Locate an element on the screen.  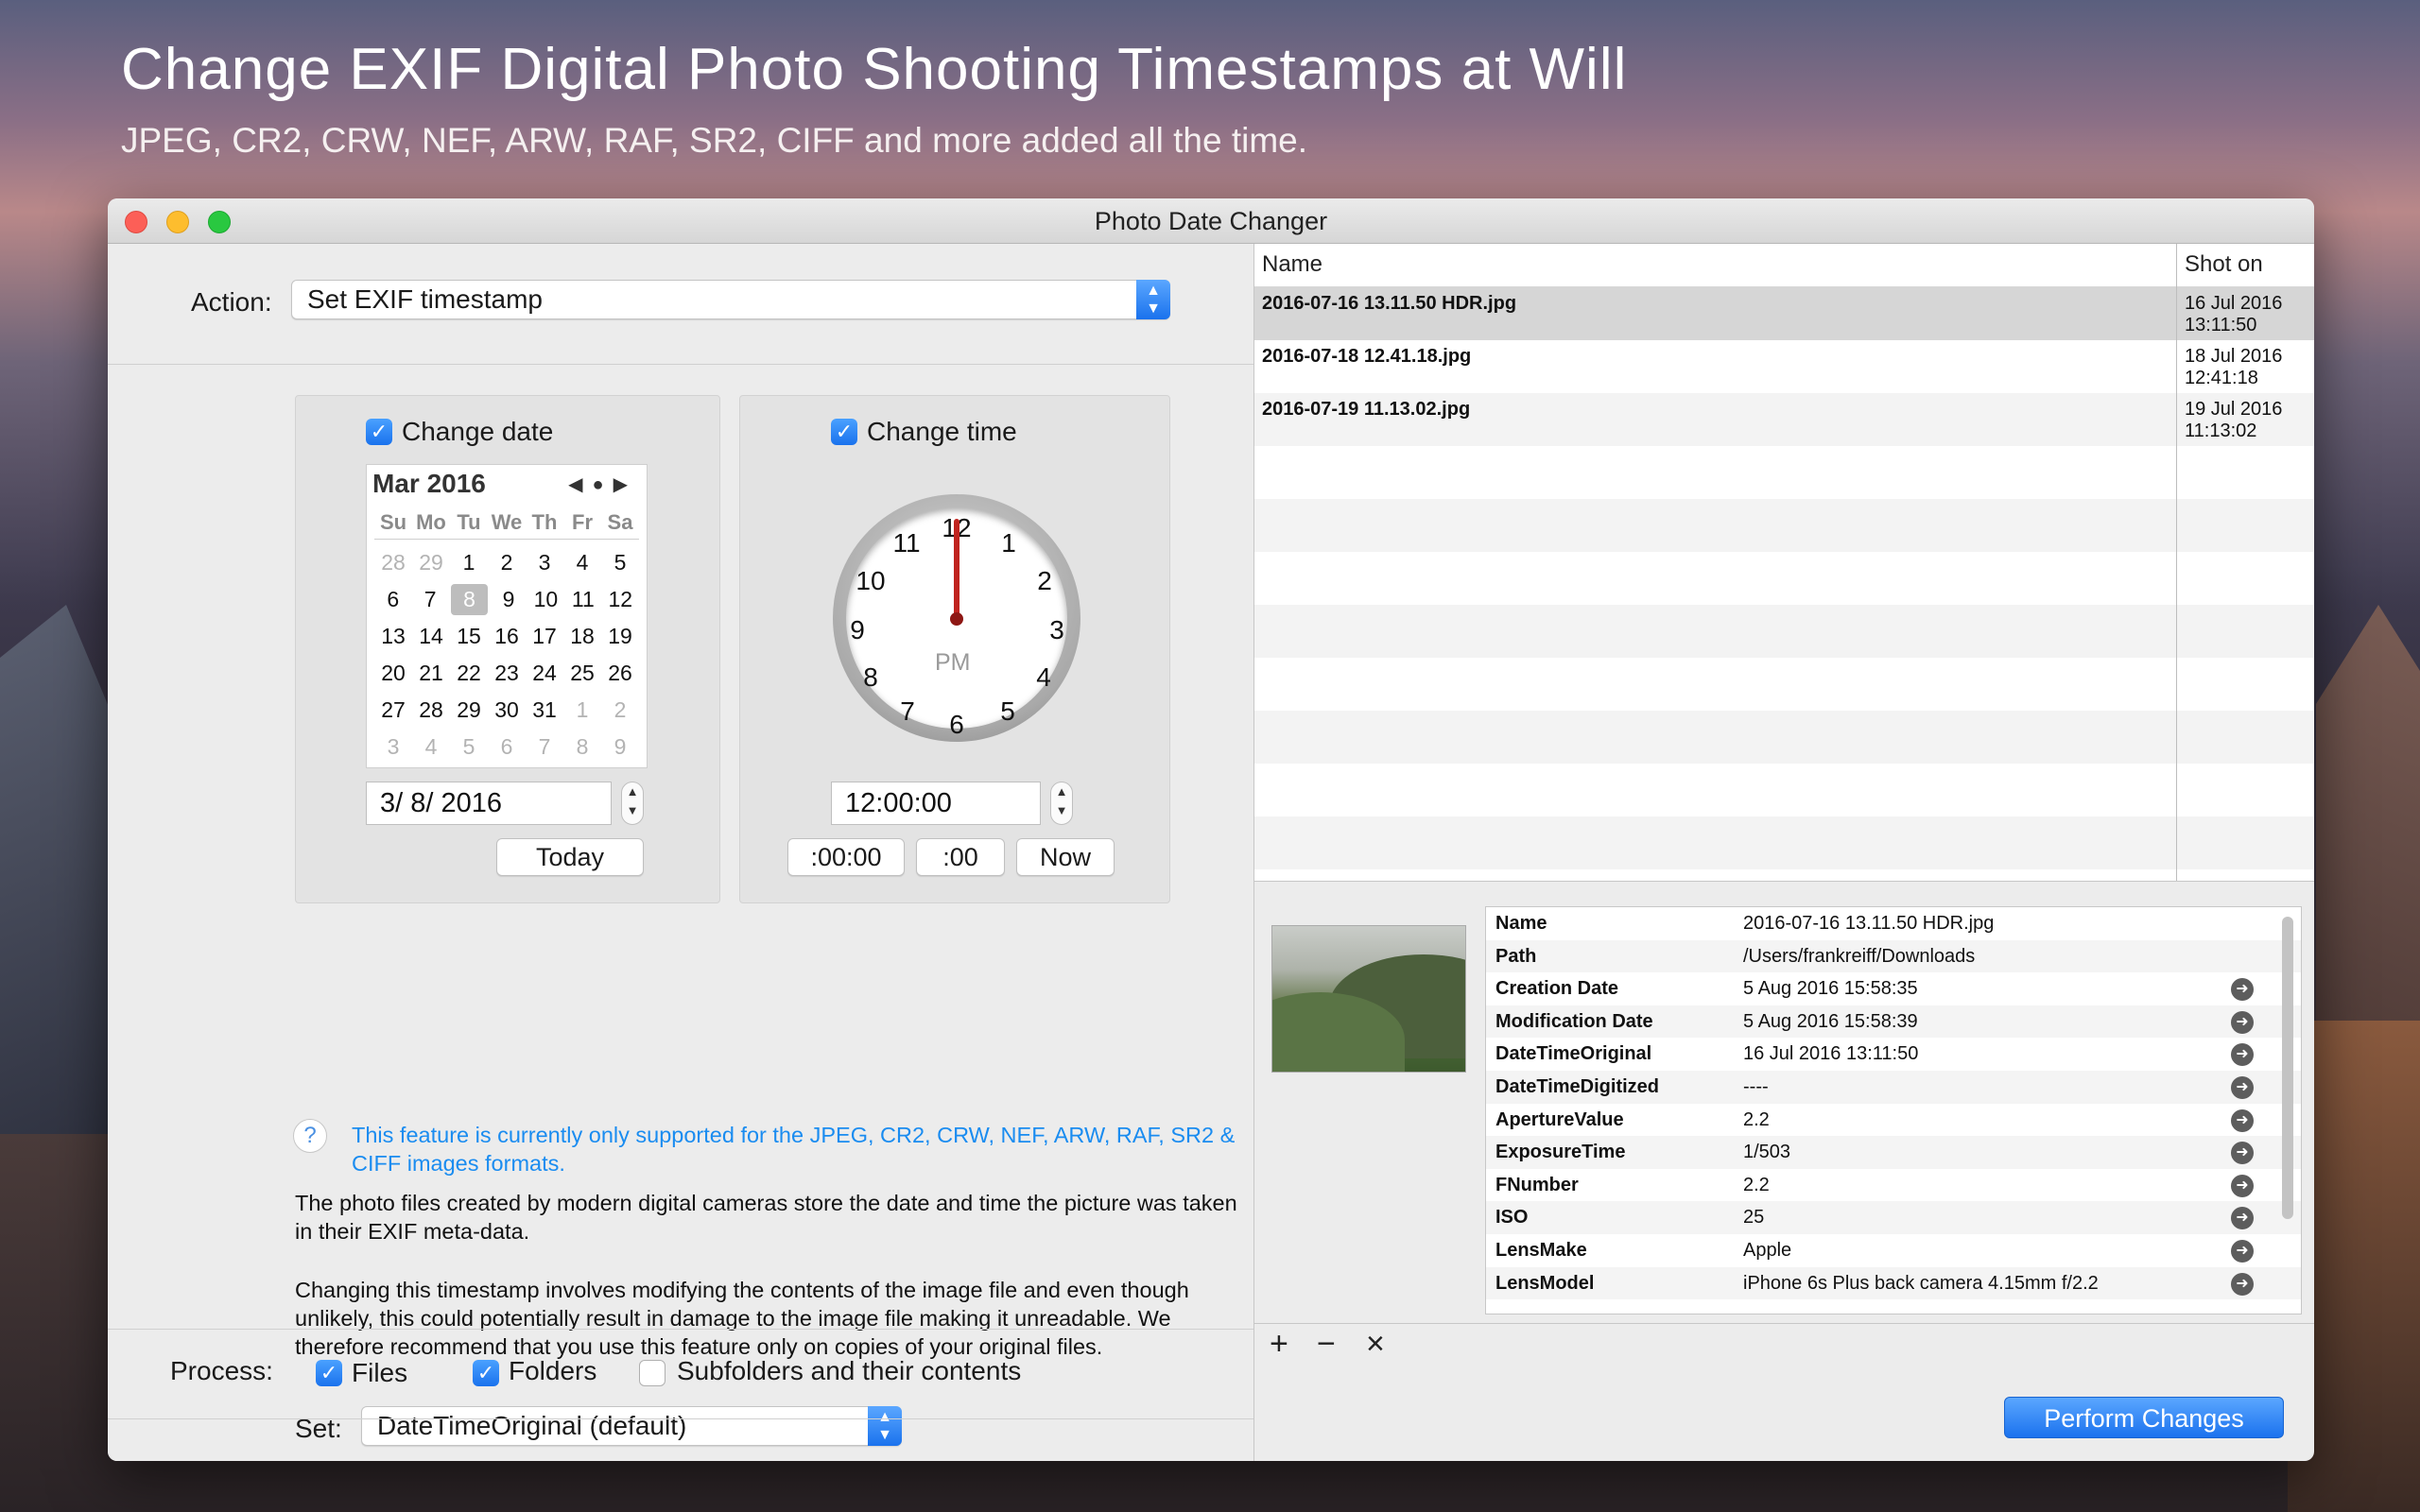
property-key: DateTimeOriginal is located at coordinates (1573, 1054).